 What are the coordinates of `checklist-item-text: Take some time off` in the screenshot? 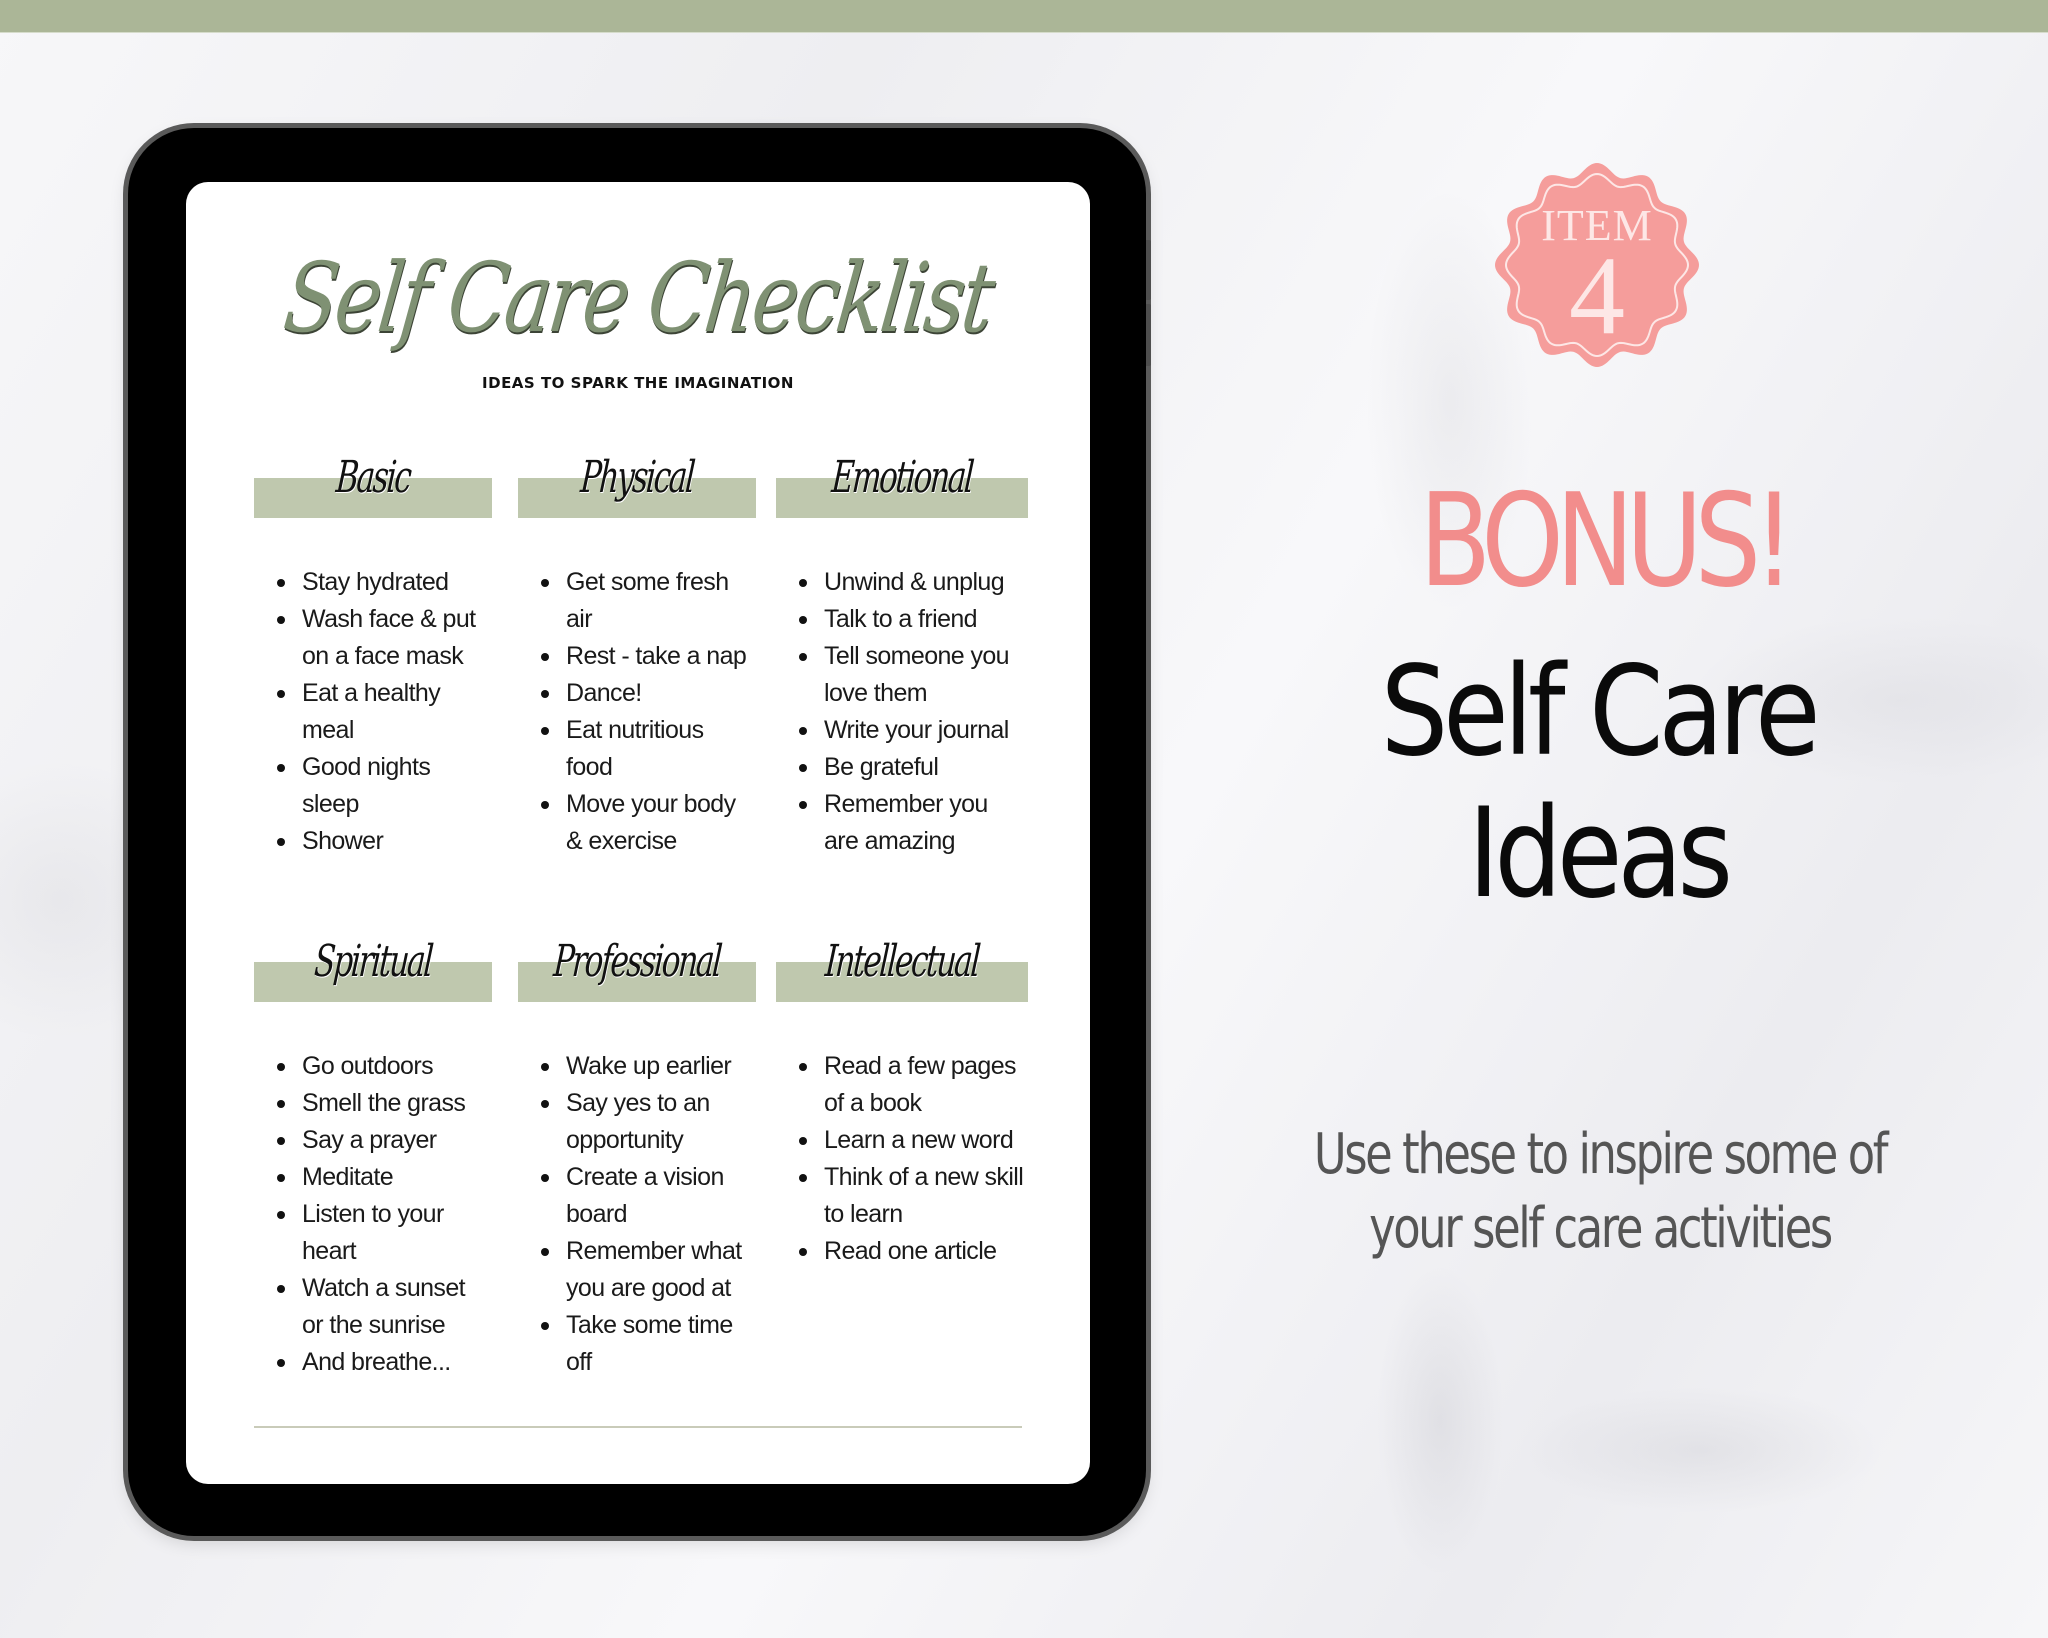 It's located at (649, 1343).